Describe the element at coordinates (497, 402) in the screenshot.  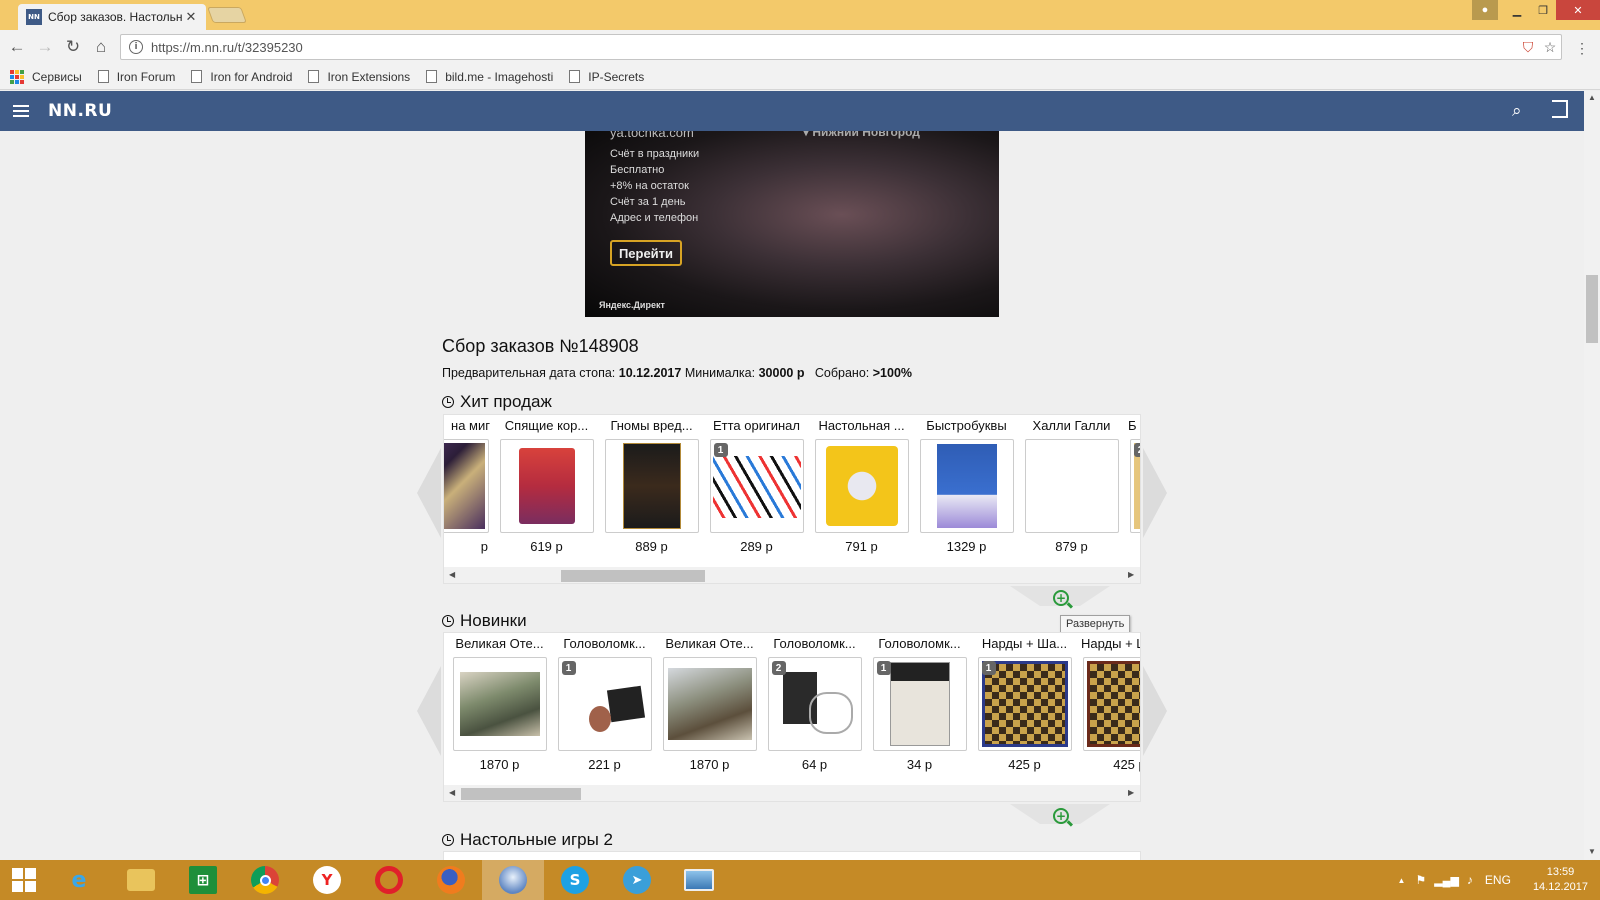
I see `section-title-hits: Хит продаж` at that location.